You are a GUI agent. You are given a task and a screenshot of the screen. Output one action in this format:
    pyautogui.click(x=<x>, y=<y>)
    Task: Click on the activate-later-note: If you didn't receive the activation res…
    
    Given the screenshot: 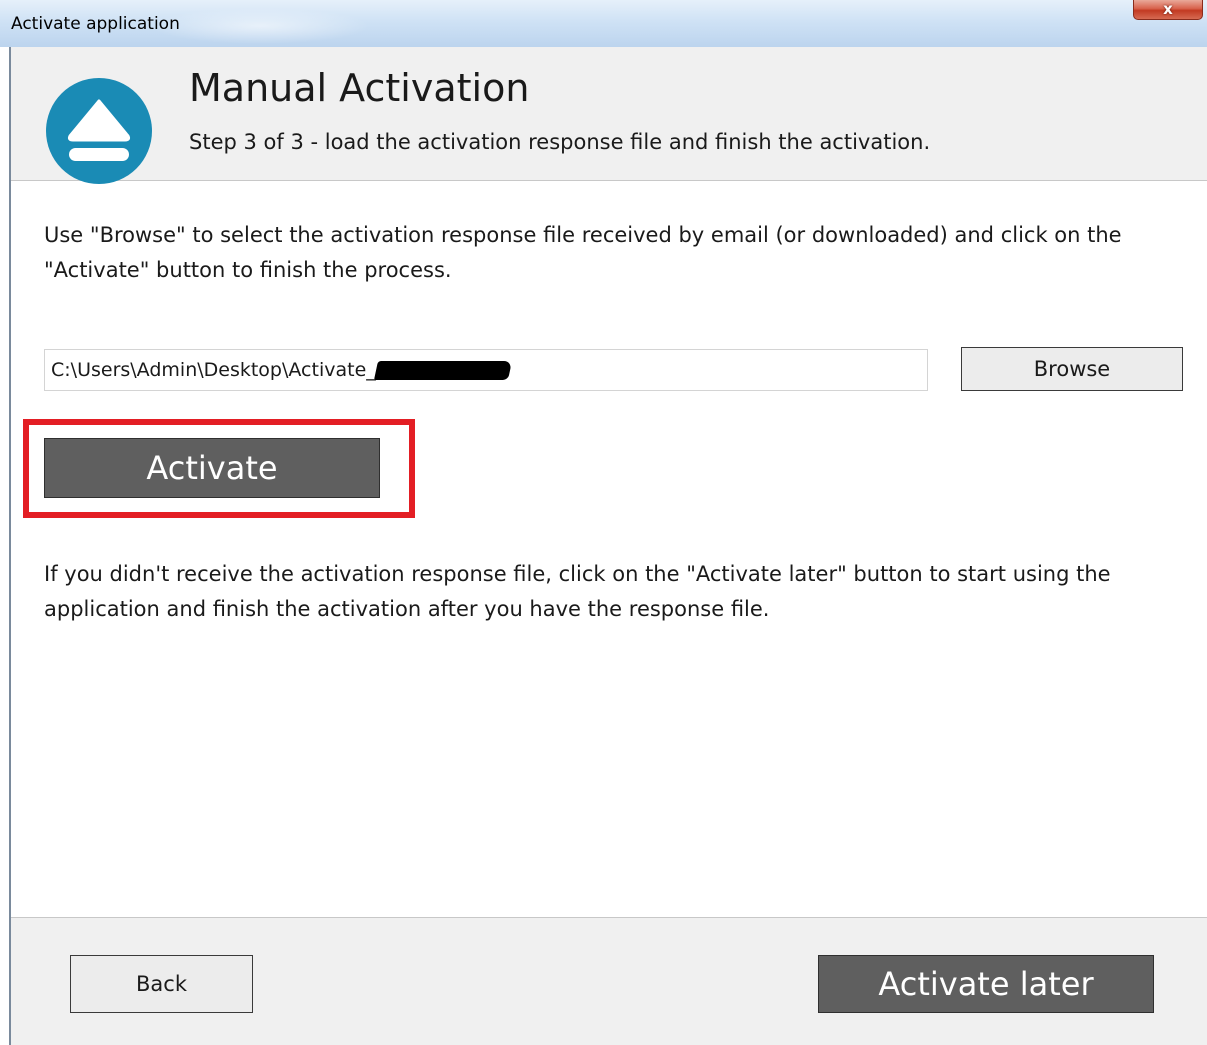 What is the action you would take?
    pyautogui.click(x=577, y=591)
    